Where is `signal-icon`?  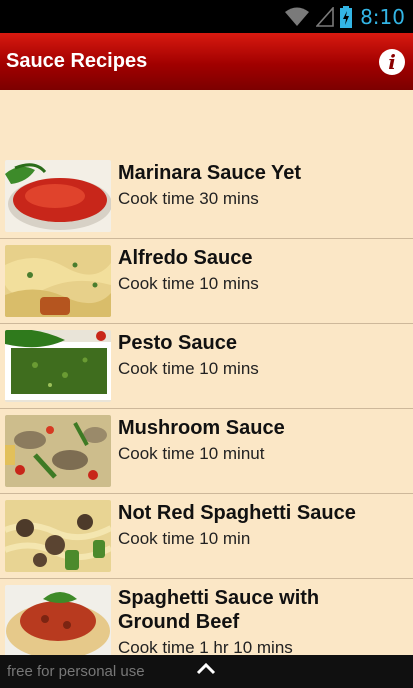
signal-icon is located at coordinates (325, 16).